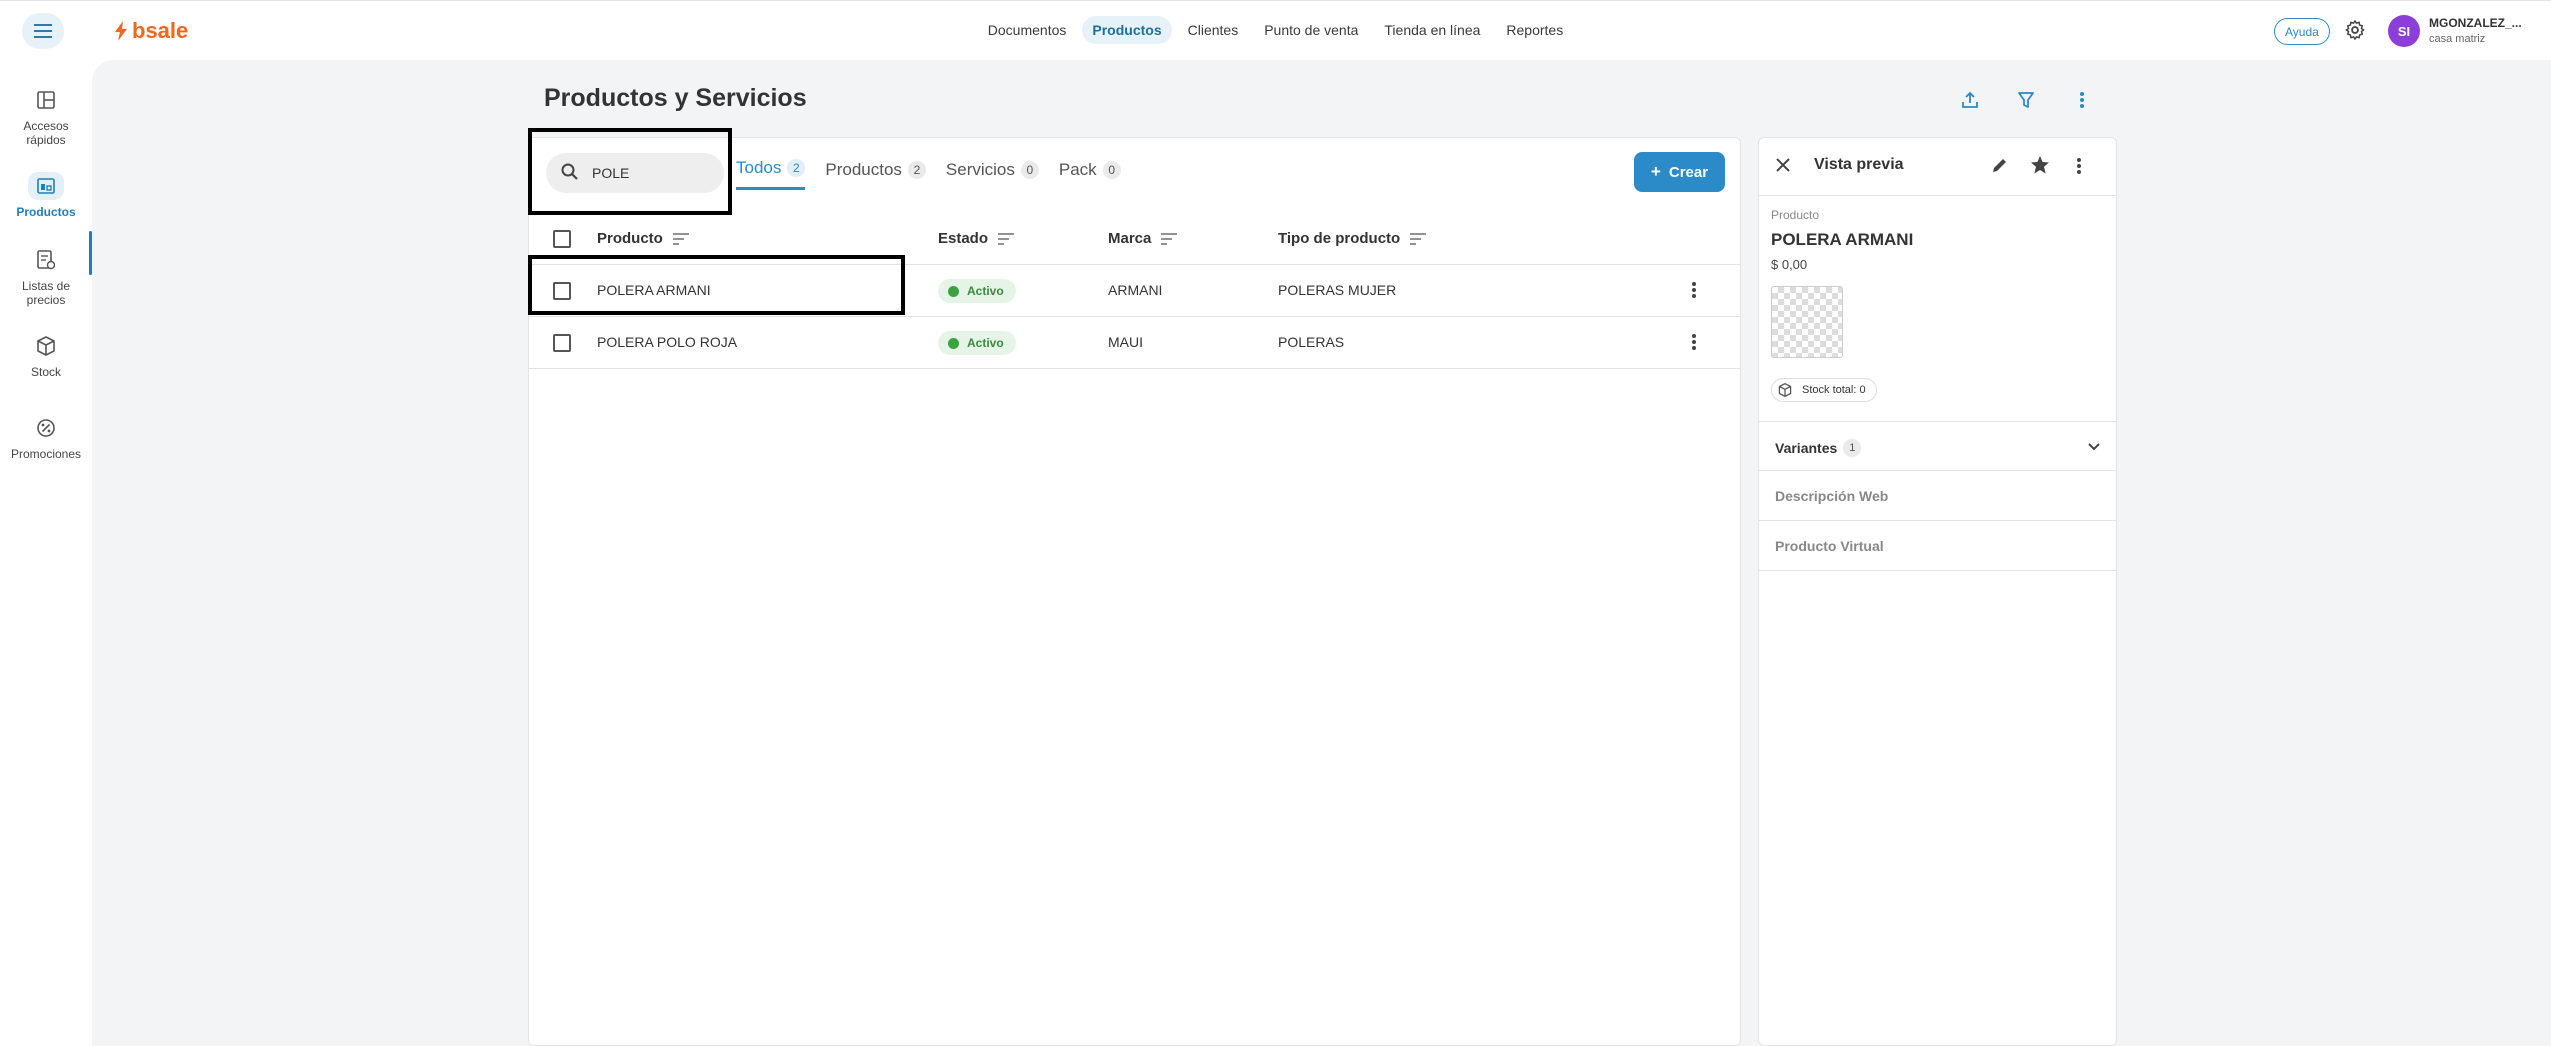 The height and width of the screenshot is (1046, 2551). I want to click on user-branch: casa matriz, so click(2457, 39).